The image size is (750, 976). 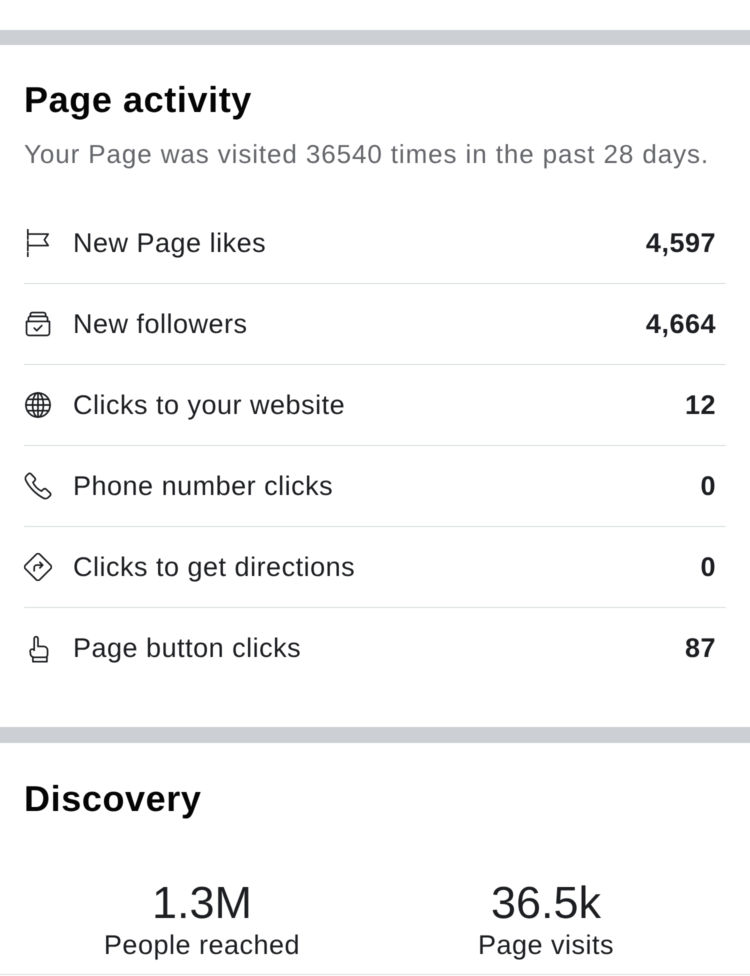 What do you see at coordinates (546, 903) in the screenshot?
I see `stat-value: 36.5k` at bounding box center [546, 903].